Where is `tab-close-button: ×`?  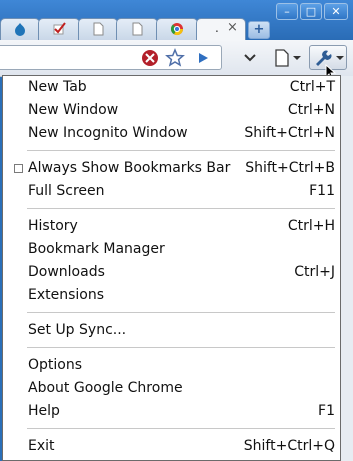
tab-close-button: × is located at coordinates (232, 27).